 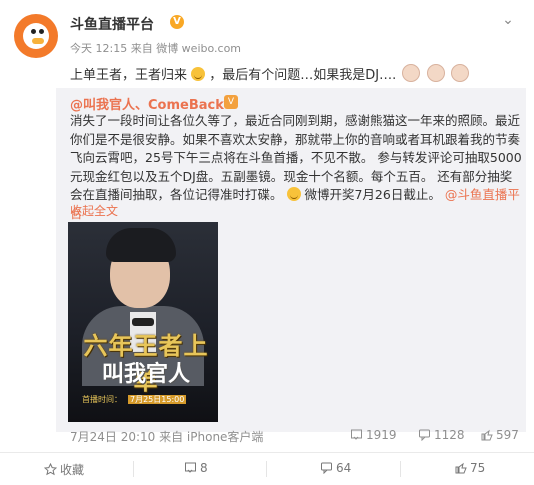 What do you see at coordinates (478, 468) in the screenshot?
I see `like-count: 75` at bounding box center [478, 468].